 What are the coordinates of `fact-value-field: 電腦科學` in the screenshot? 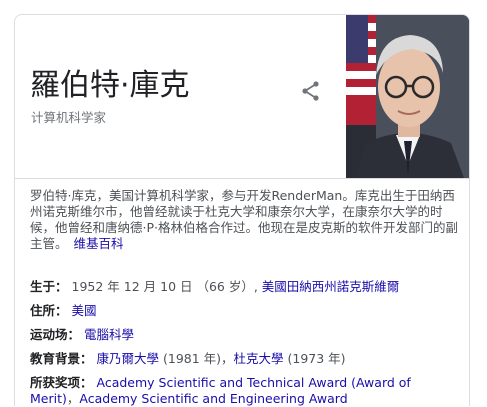 It's located at (109, 334).